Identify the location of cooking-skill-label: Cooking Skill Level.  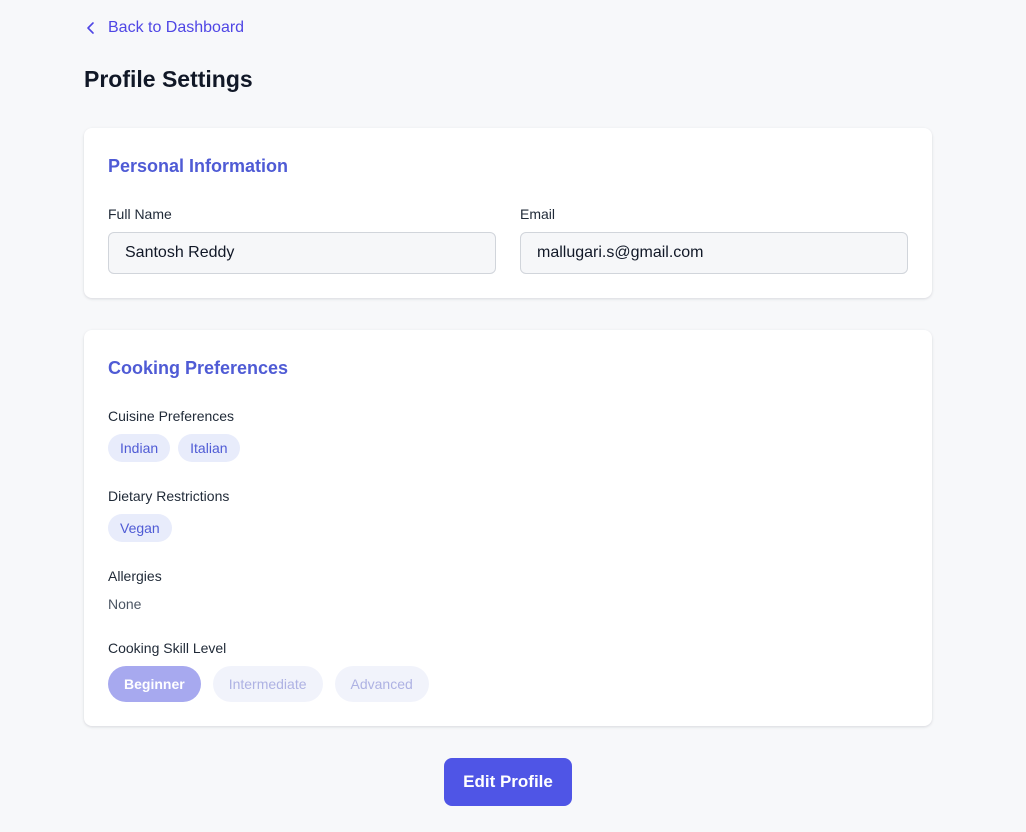
(167, 648).